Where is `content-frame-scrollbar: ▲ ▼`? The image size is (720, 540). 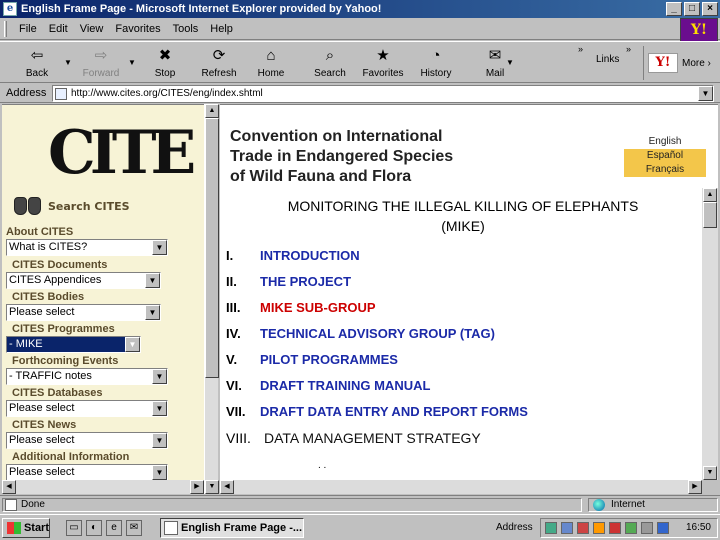
content-frame-scrollbar: ▲ ▼ is located at coordinates (710, 334).